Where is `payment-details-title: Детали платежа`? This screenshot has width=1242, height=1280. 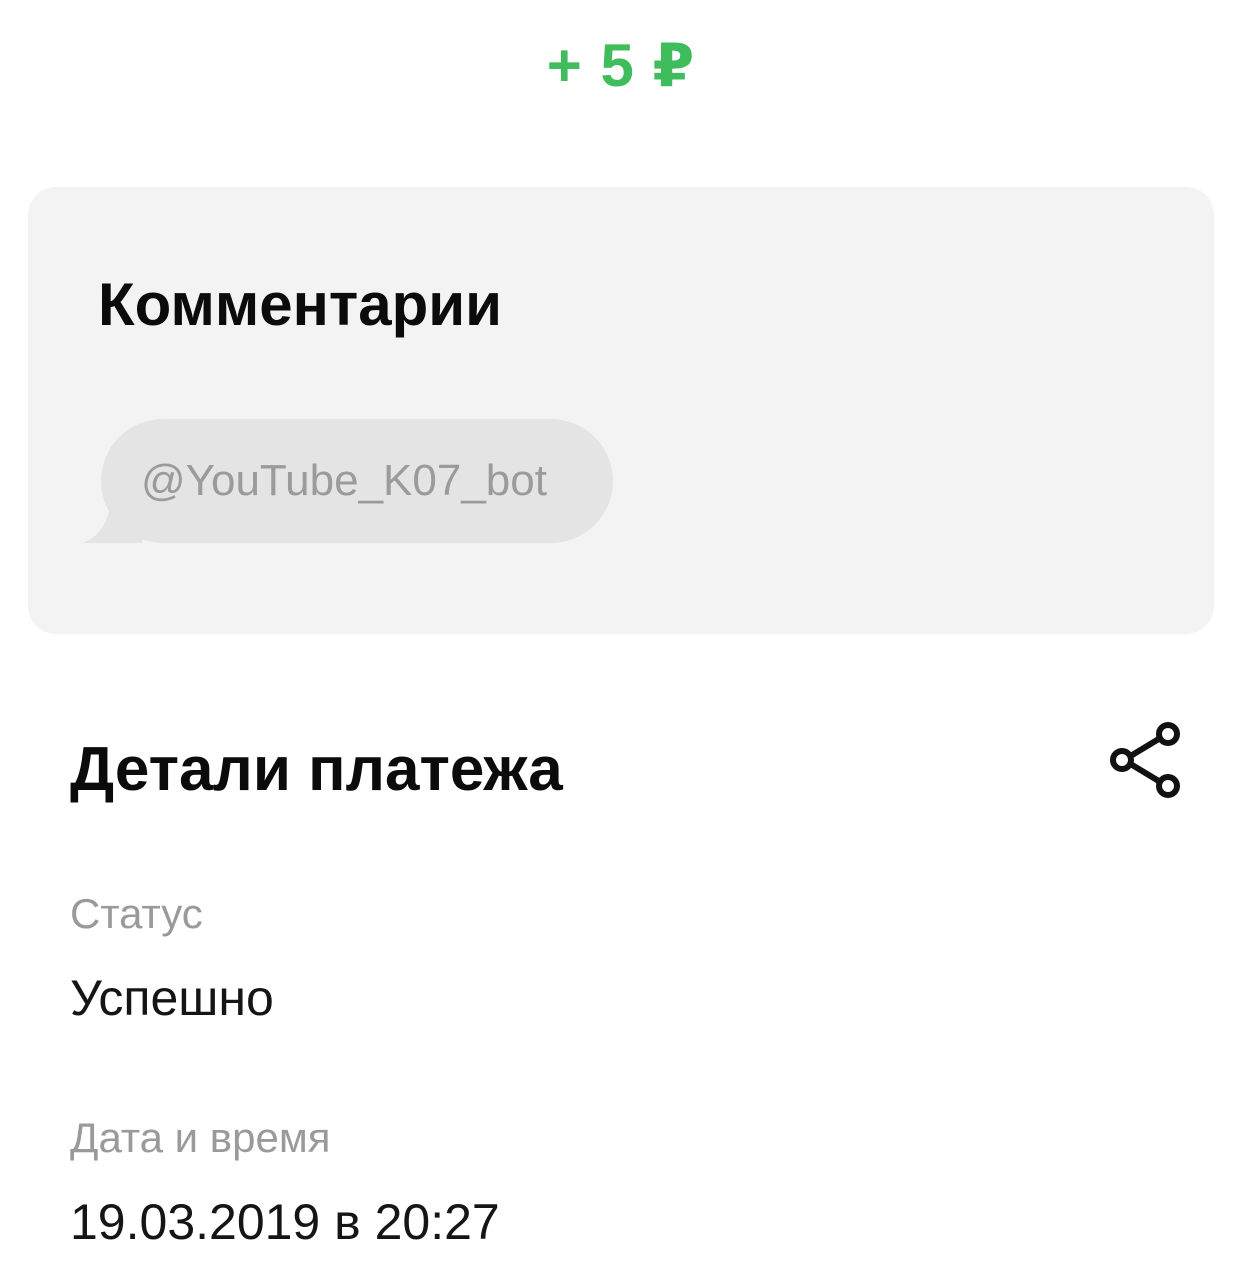
payment-details-title: Детали платежа is located at coordinates (316, 769).